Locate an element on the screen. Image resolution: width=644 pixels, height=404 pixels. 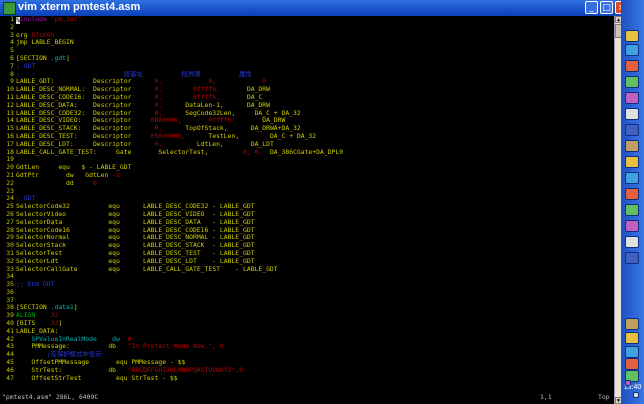
status-scroll-position: Top is located at coordinates (604, 397).